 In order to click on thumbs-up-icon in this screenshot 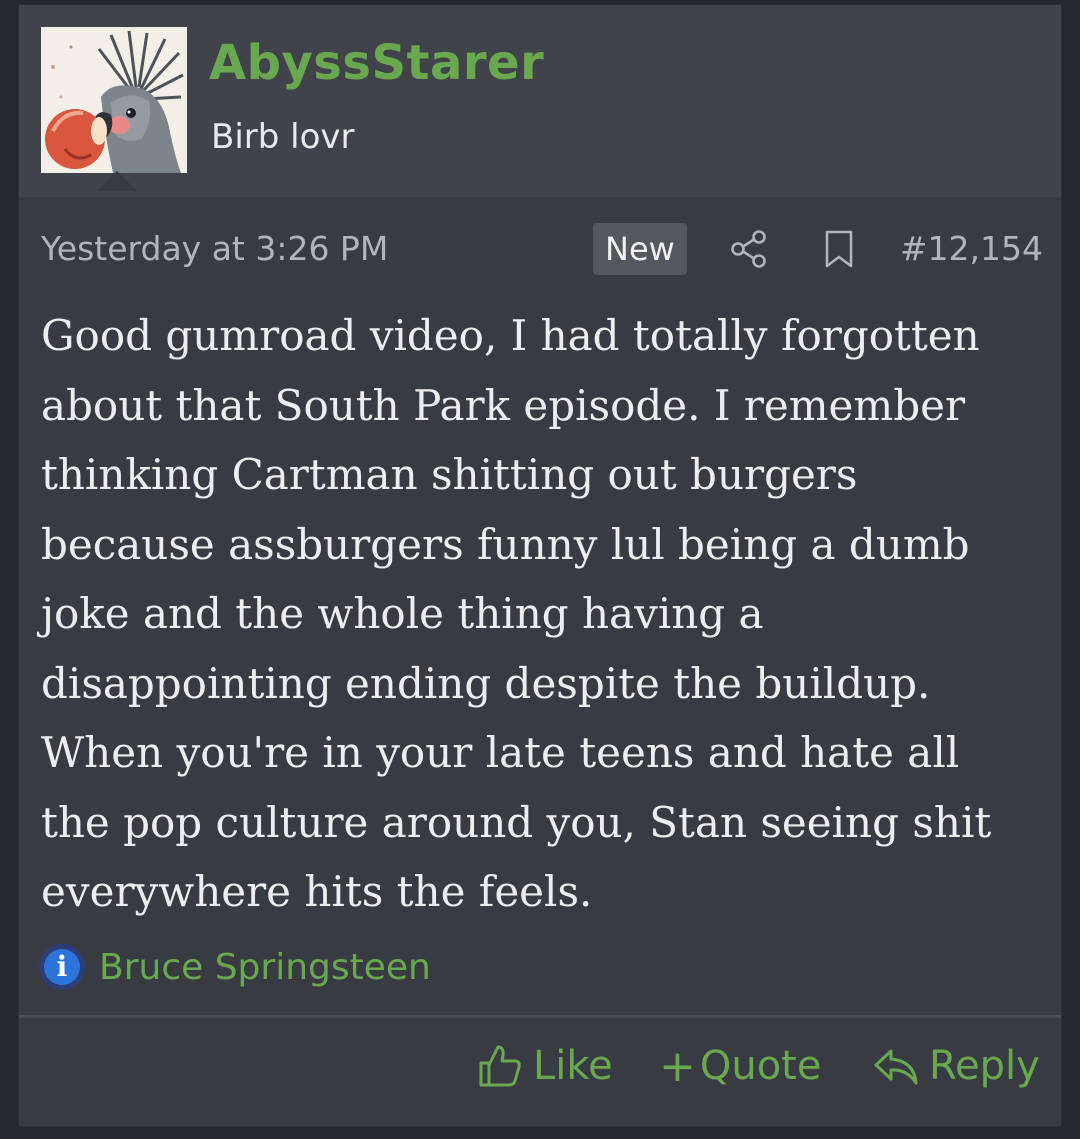, I will do `click(500, 1066)`.